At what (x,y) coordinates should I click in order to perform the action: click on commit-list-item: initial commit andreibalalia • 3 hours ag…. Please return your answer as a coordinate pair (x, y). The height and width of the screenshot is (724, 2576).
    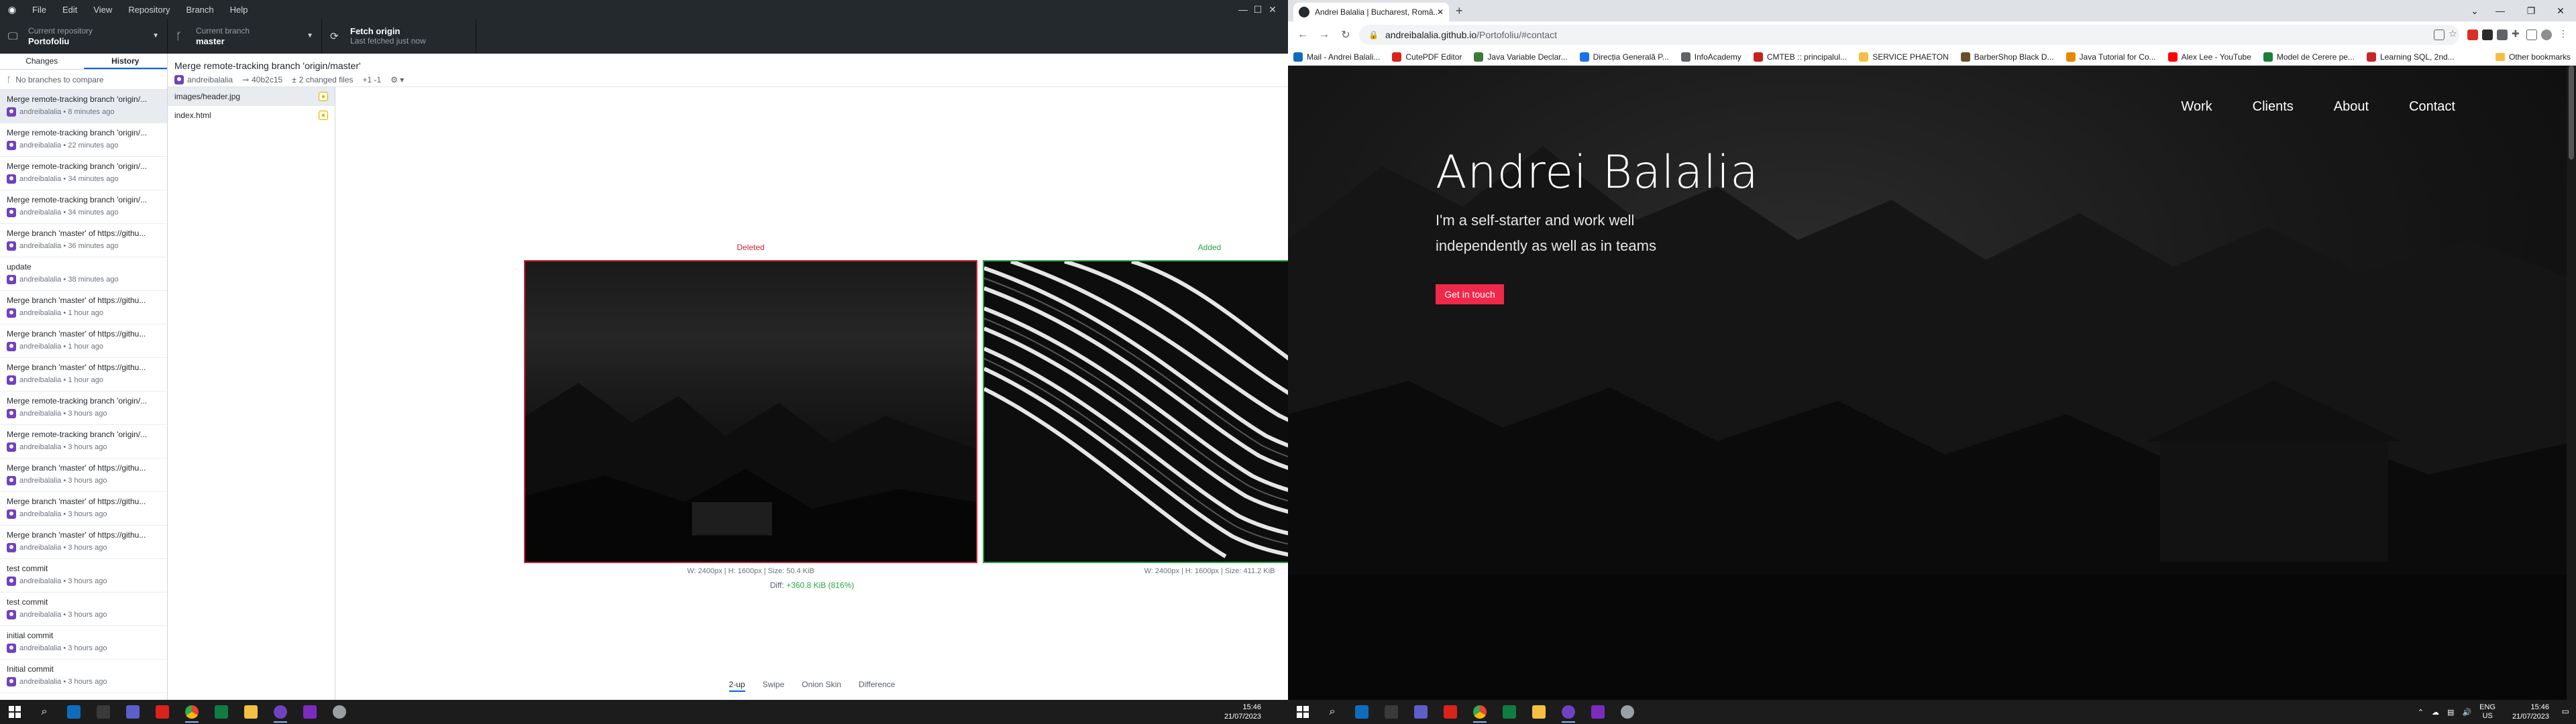
    Looking at the image, I should click on (83, 643).